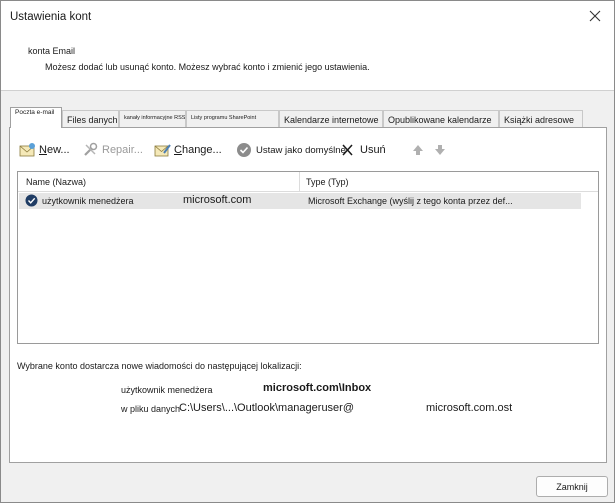 This screenshot has height=503, width=615. What do you see at coordinates (373, 150) in the screenshot?
I see `remove-account-label: Usuń` at bounding box center [373, 150].